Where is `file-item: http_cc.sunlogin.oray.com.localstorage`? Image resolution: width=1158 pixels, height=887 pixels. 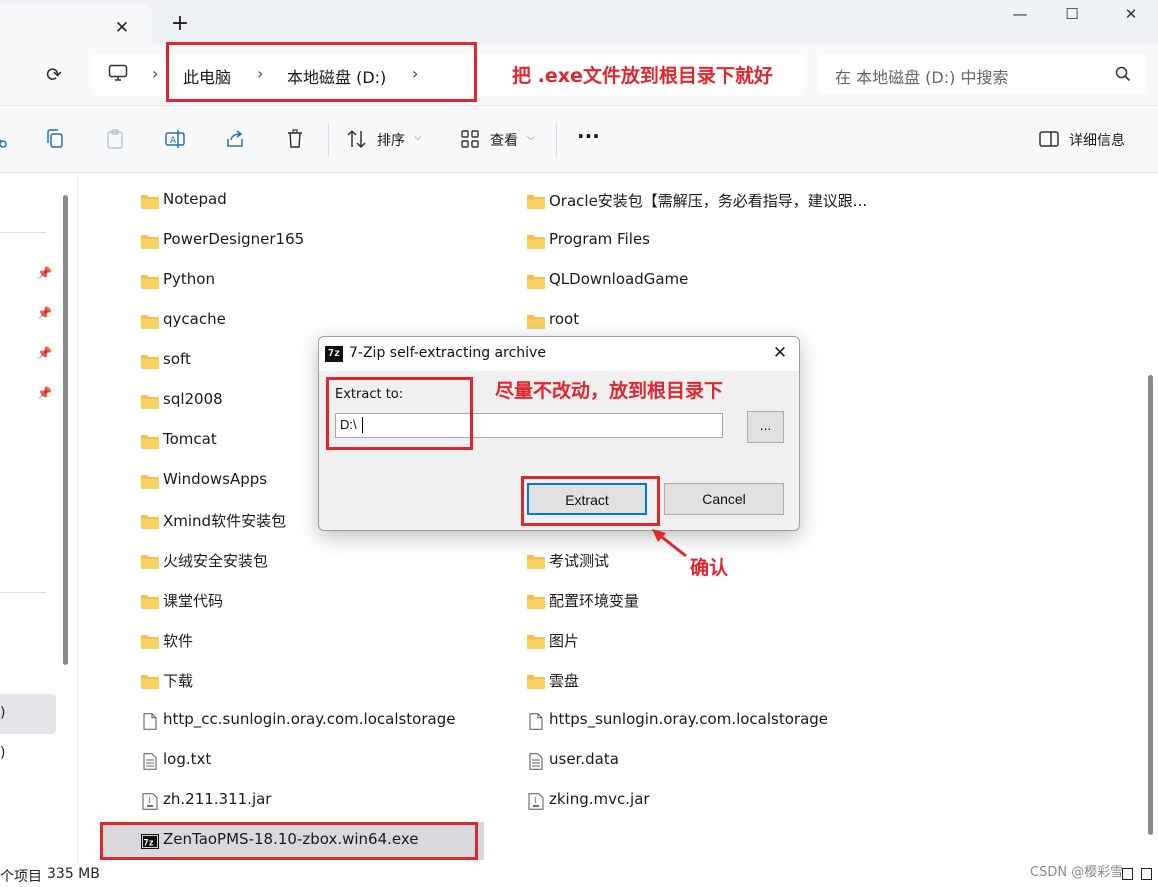 file-item: http_cc.sunlogin.oray.com.localstorage is located at coordinates (320, 721).